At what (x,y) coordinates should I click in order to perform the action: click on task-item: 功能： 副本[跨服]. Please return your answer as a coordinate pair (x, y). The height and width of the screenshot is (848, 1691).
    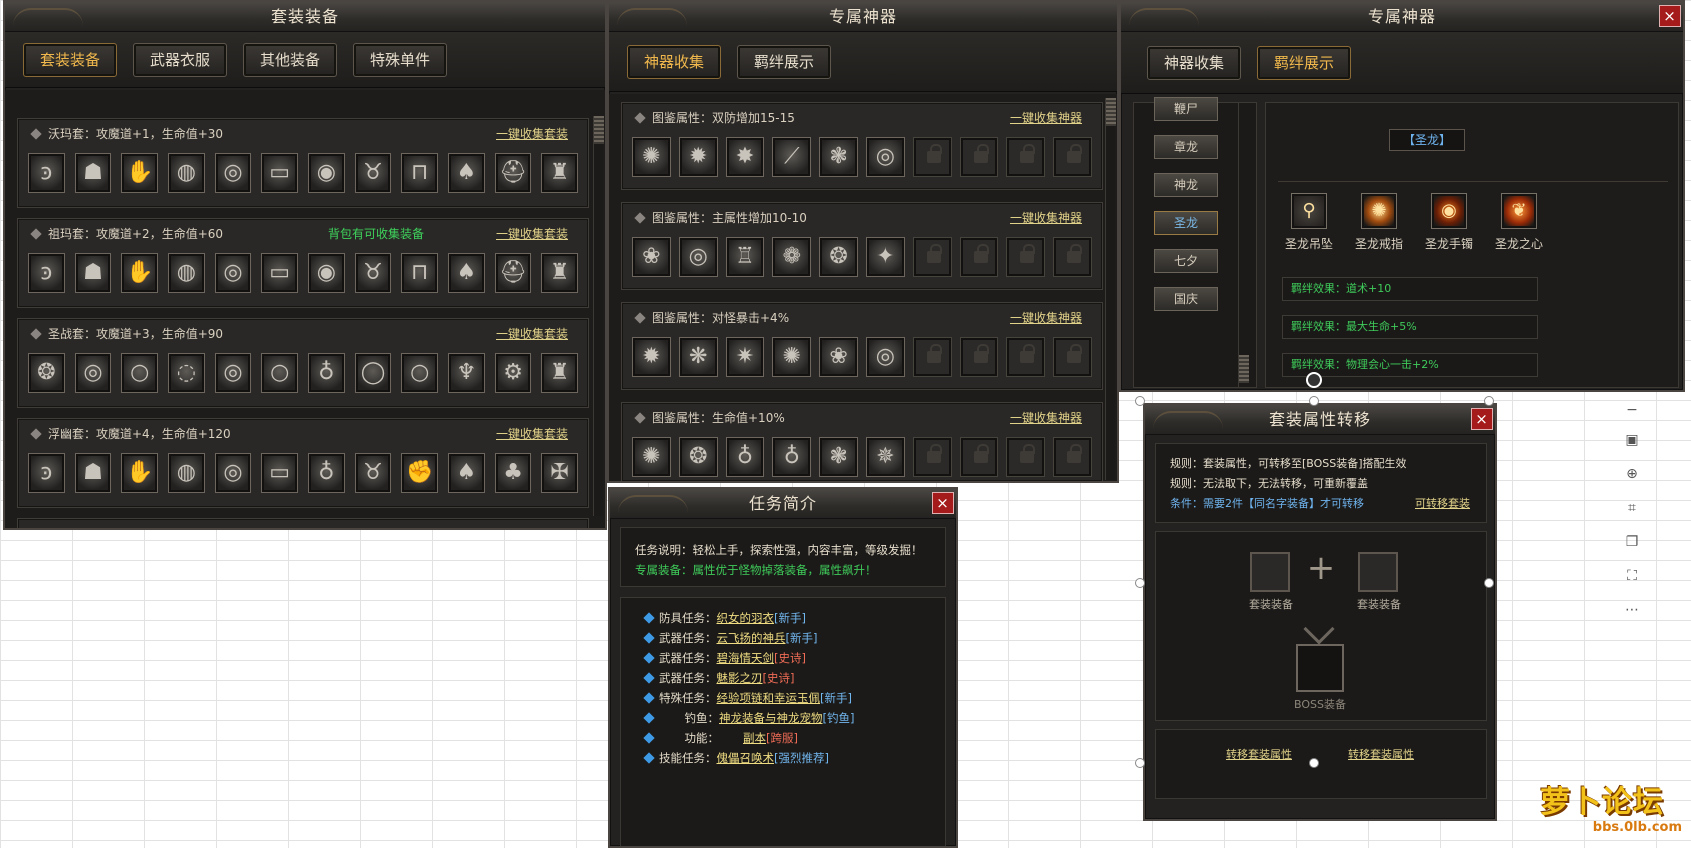
    Looking at the image, I should click on (720, 738).